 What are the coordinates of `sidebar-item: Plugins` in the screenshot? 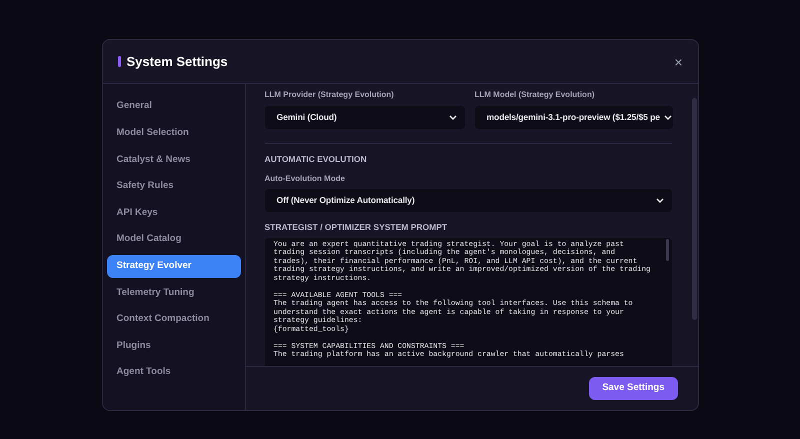 It's located at (173, 346).